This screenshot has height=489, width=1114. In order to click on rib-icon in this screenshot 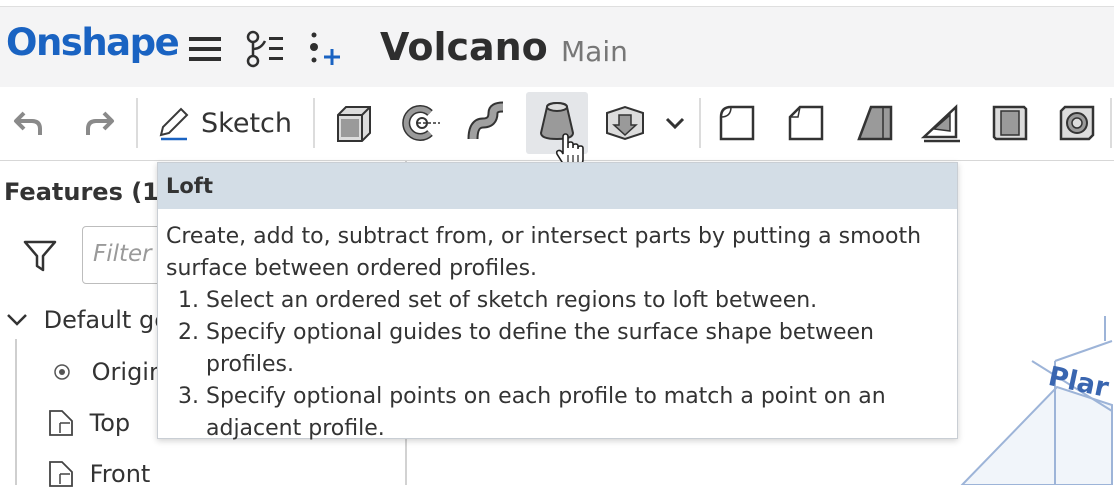, I will do `click(940, 123)`.